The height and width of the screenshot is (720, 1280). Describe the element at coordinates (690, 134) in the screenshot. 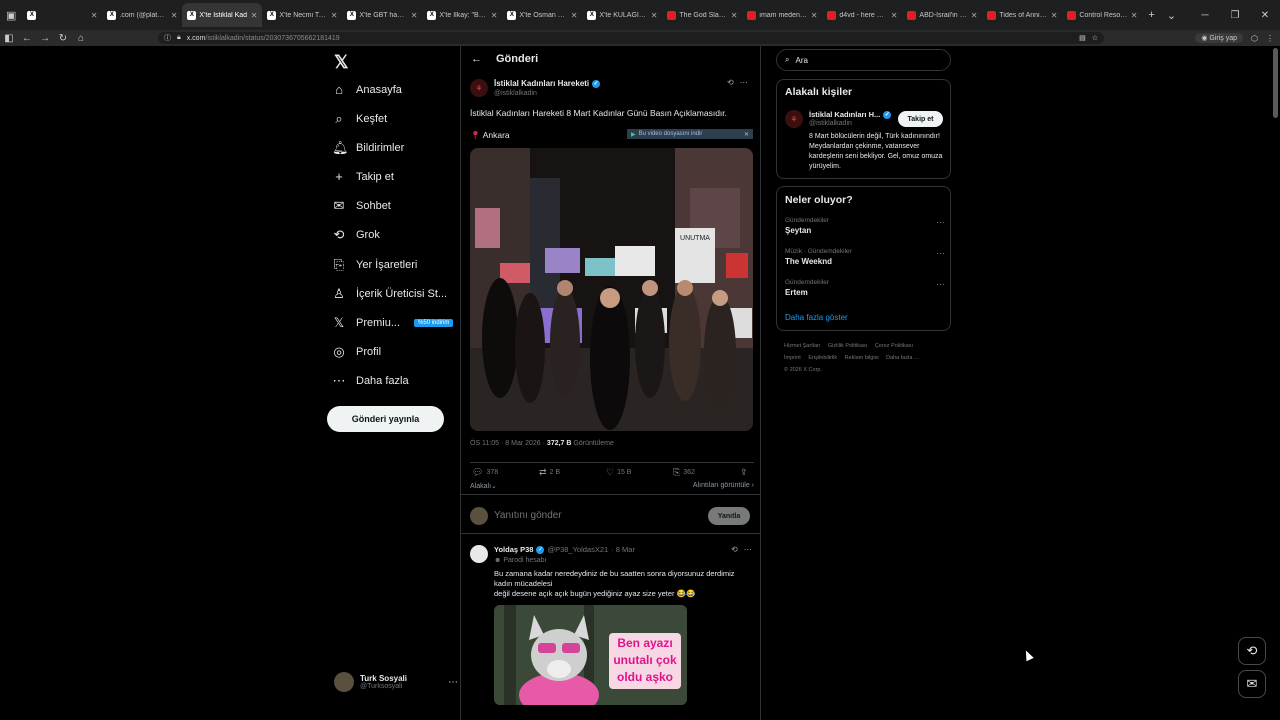

I see `video-download-overlay: ▶ Bu video dosyasını indir ✕` at that location.